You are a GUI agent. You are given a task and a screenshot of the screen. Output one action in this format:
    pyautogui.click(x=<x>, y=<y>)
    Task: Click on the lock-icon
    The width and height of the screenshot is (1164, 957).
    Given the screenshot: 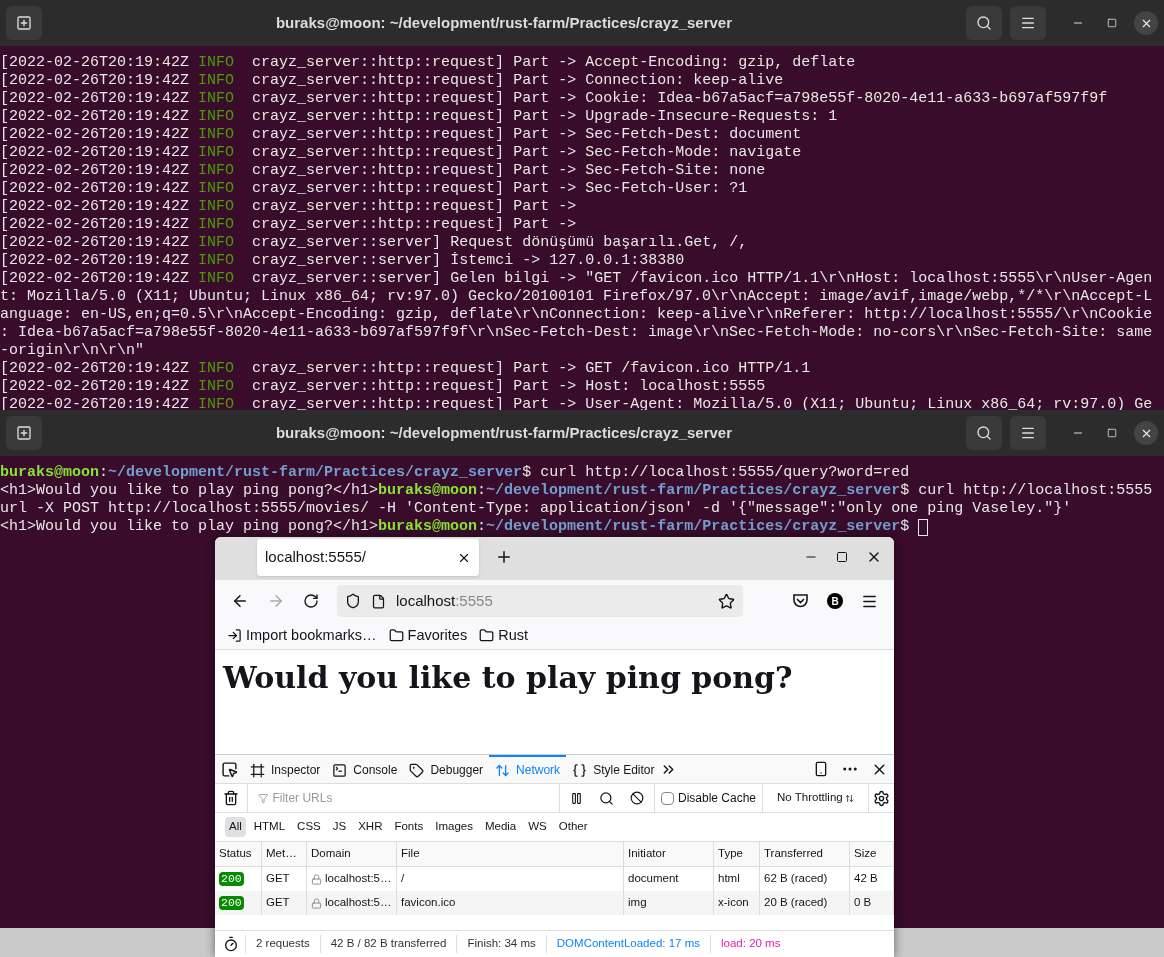 What is the action you would take?
    pyautogui.click(x=316, y=903)
    